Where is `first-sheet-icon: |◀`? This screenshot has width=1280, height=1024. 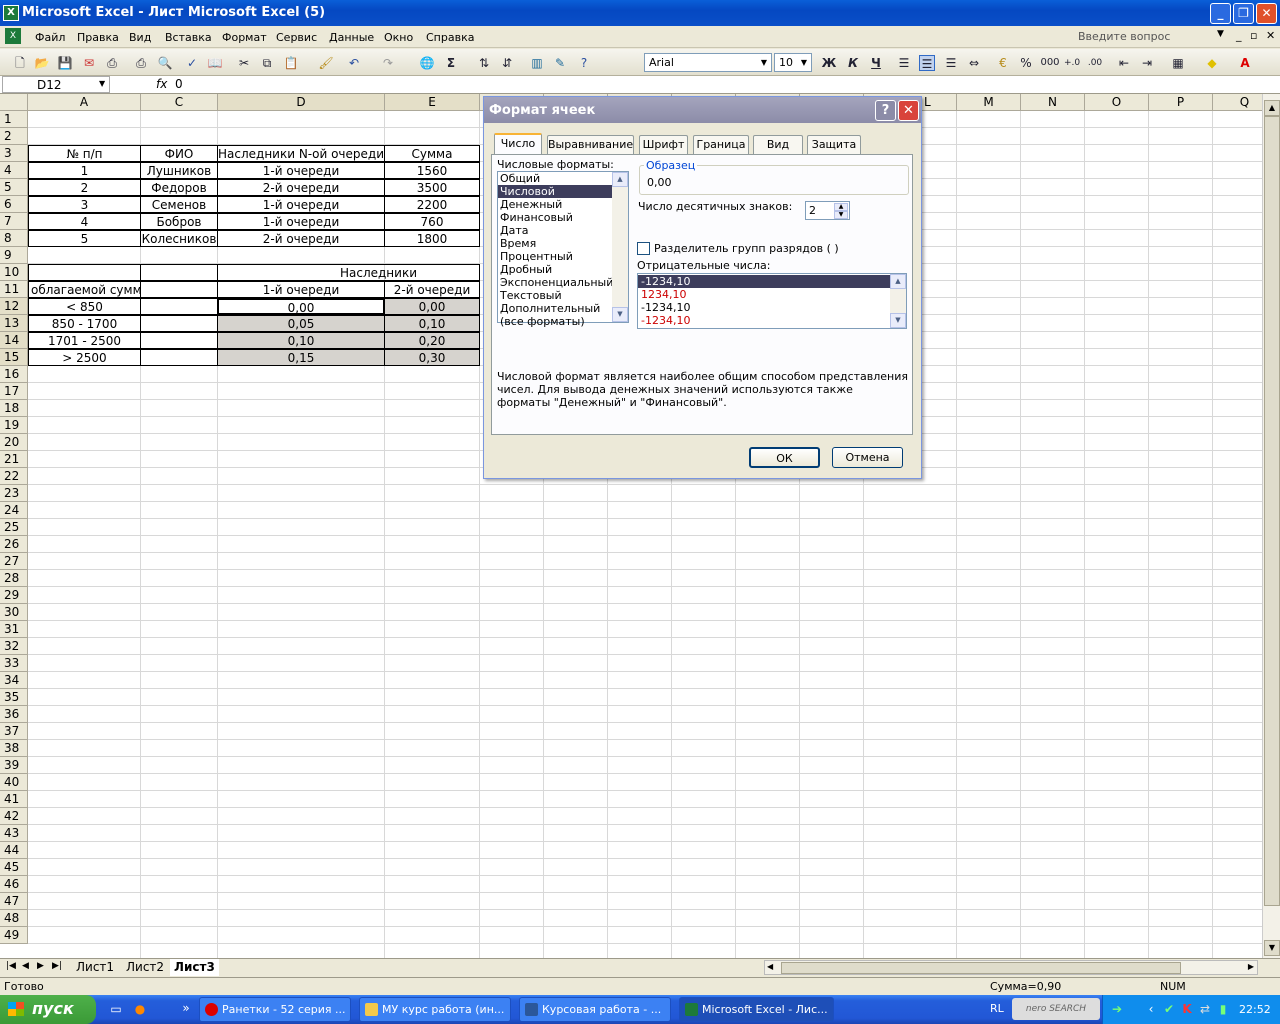
first-sheet-icon: |◀ is located at coordinates (11, 966).